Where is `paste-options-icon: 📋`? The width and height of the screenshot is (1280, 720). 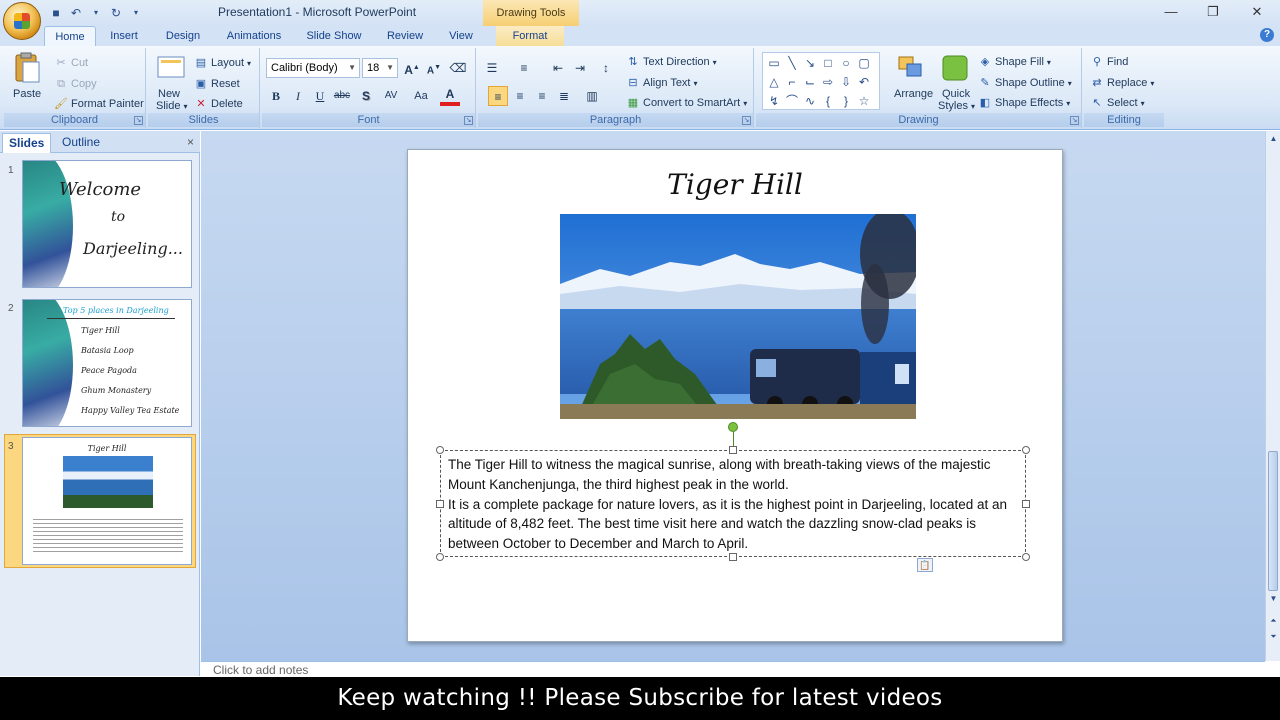
paste-options-icon: 📋 is located at coordinates (925, 565).